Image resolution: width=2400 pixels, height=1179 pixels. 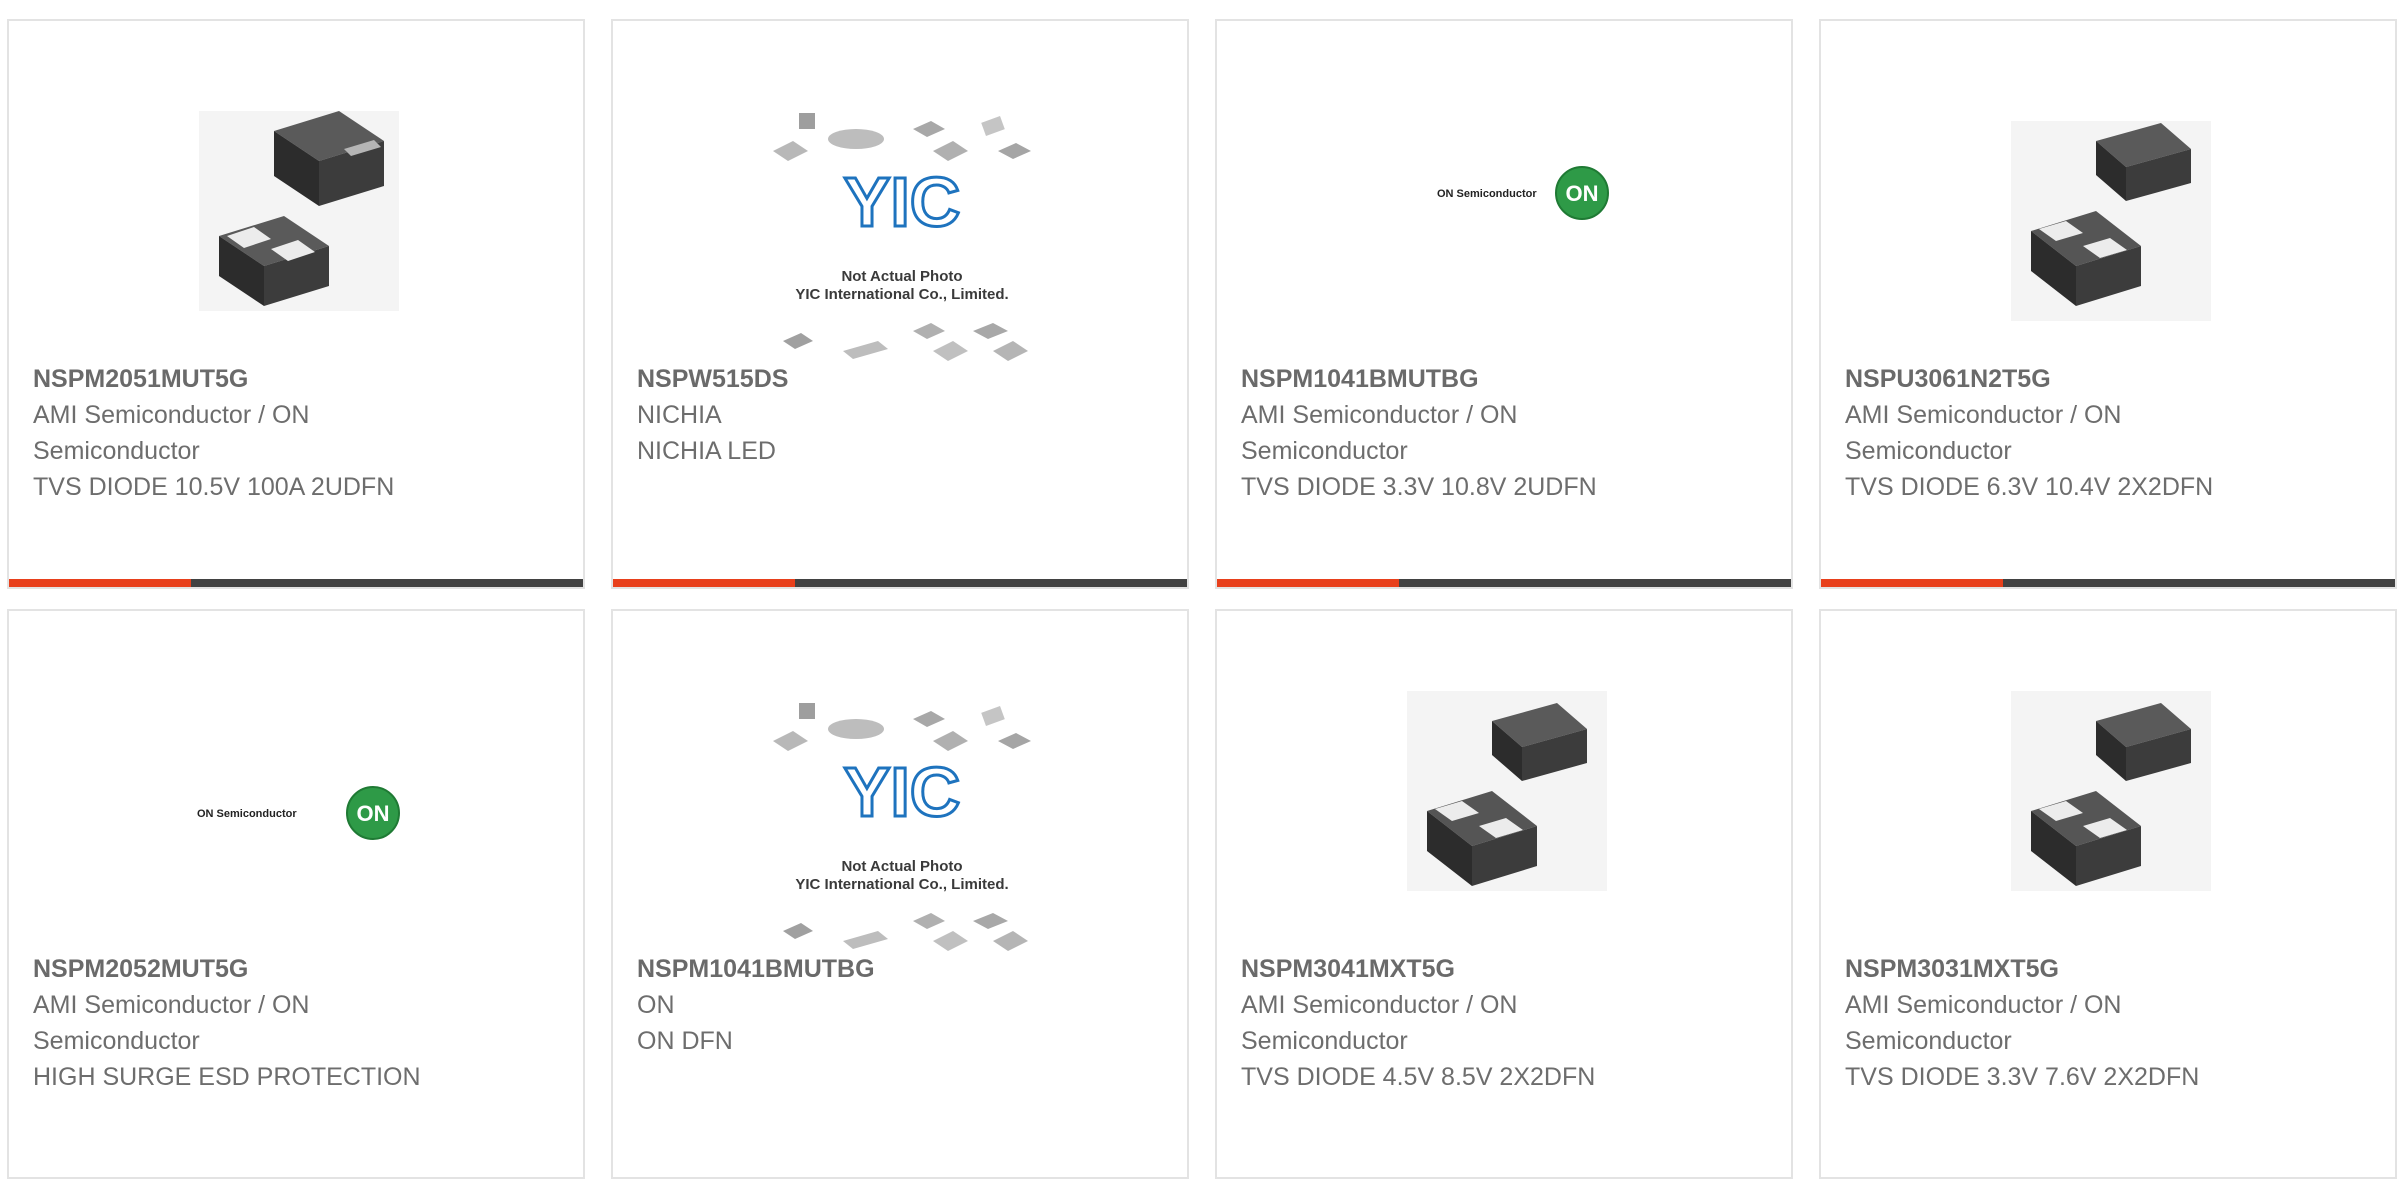 What do you see at coordinates (656, 1005) in the screenshot?
I see `manufacturer: ON` at bounding box center [656, 1005].